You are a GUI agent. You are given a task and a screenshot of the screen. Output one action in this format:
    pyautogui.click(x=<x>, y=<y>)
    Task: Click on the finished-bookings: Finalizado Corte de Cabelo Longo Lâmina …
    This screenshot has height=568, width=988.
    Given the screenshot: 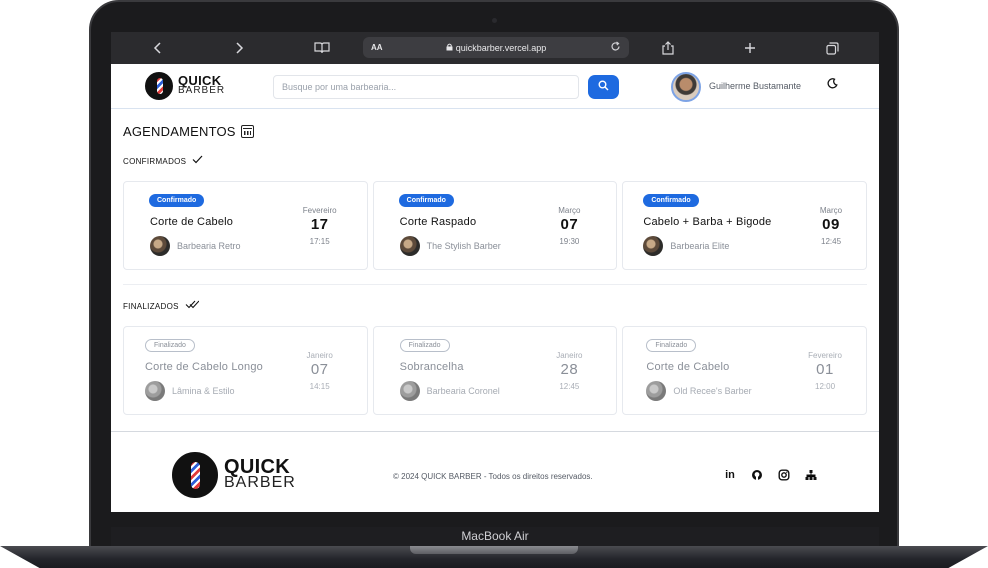 What is the action you would take?
    pyautogui.click(x=495, y=370)
    